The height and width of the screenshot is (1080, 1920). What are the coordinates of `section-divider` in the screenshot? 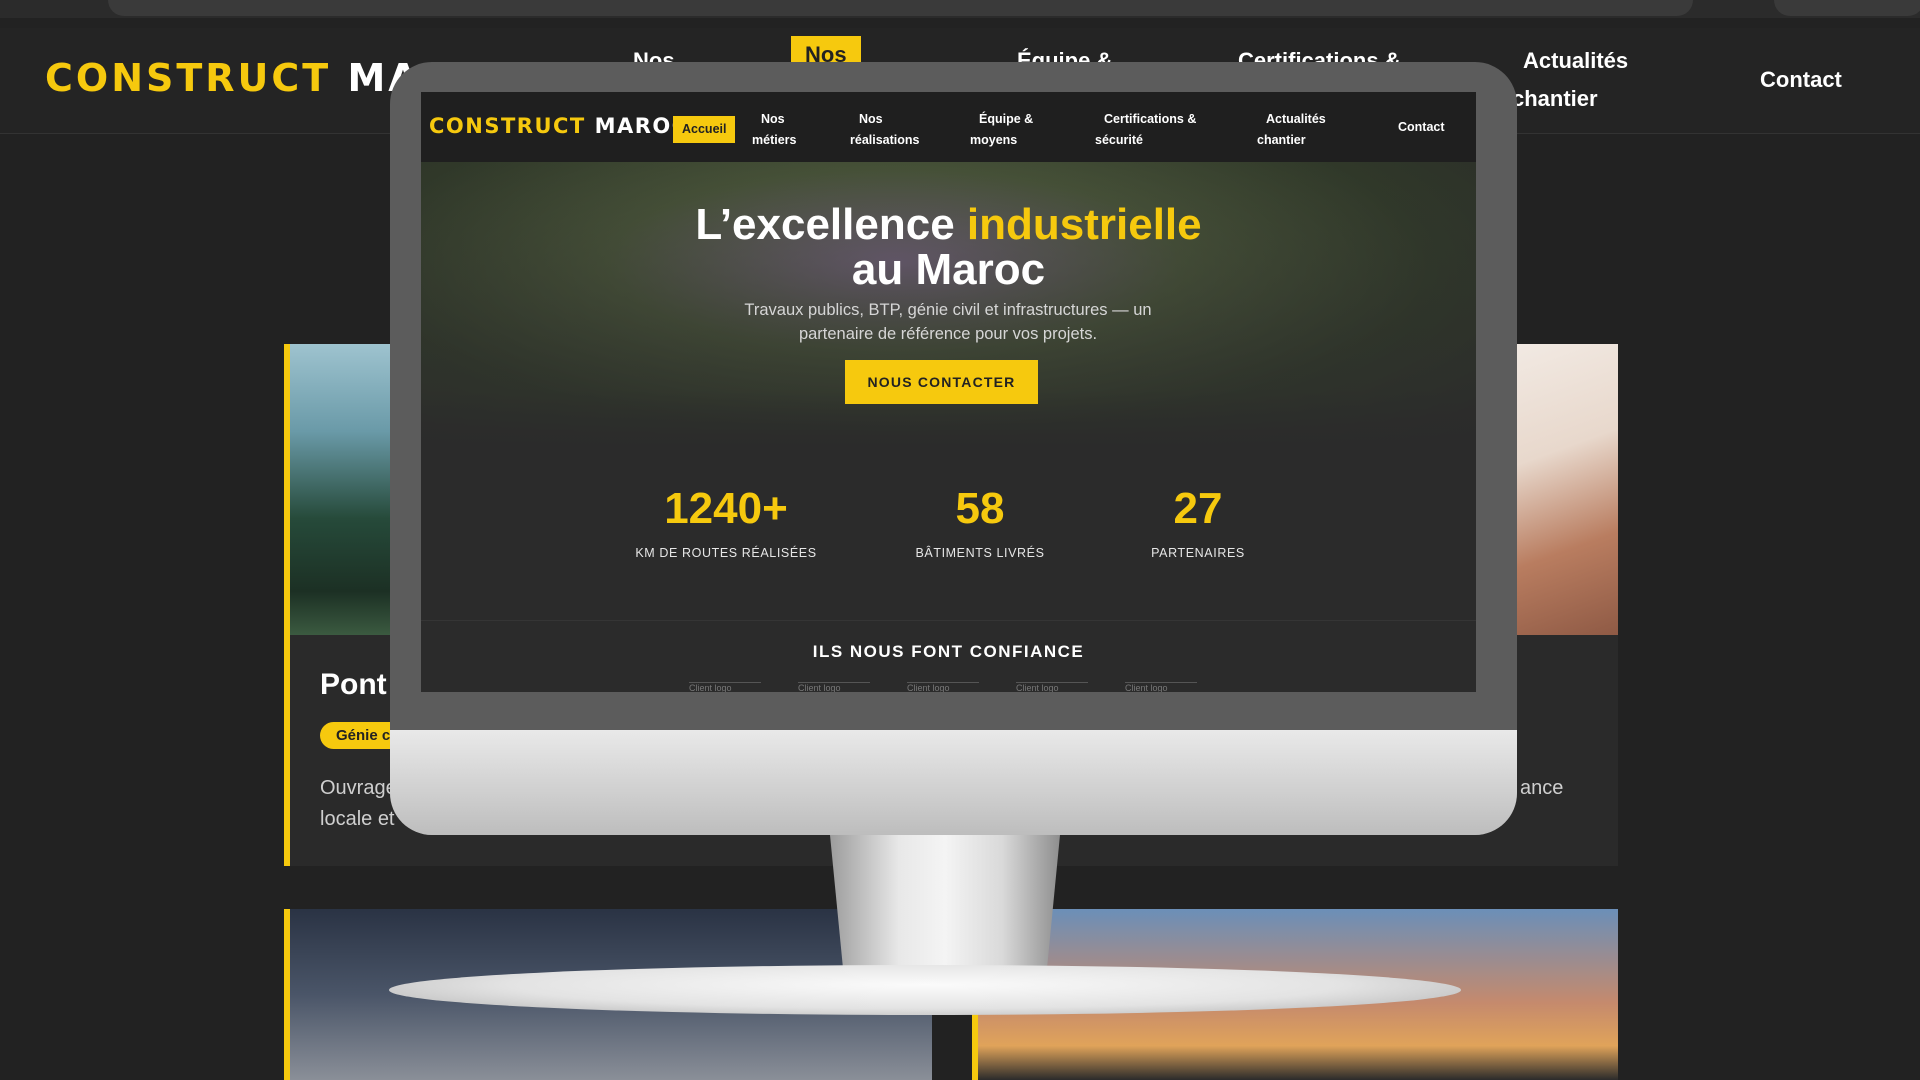 It's located at (948, 620).